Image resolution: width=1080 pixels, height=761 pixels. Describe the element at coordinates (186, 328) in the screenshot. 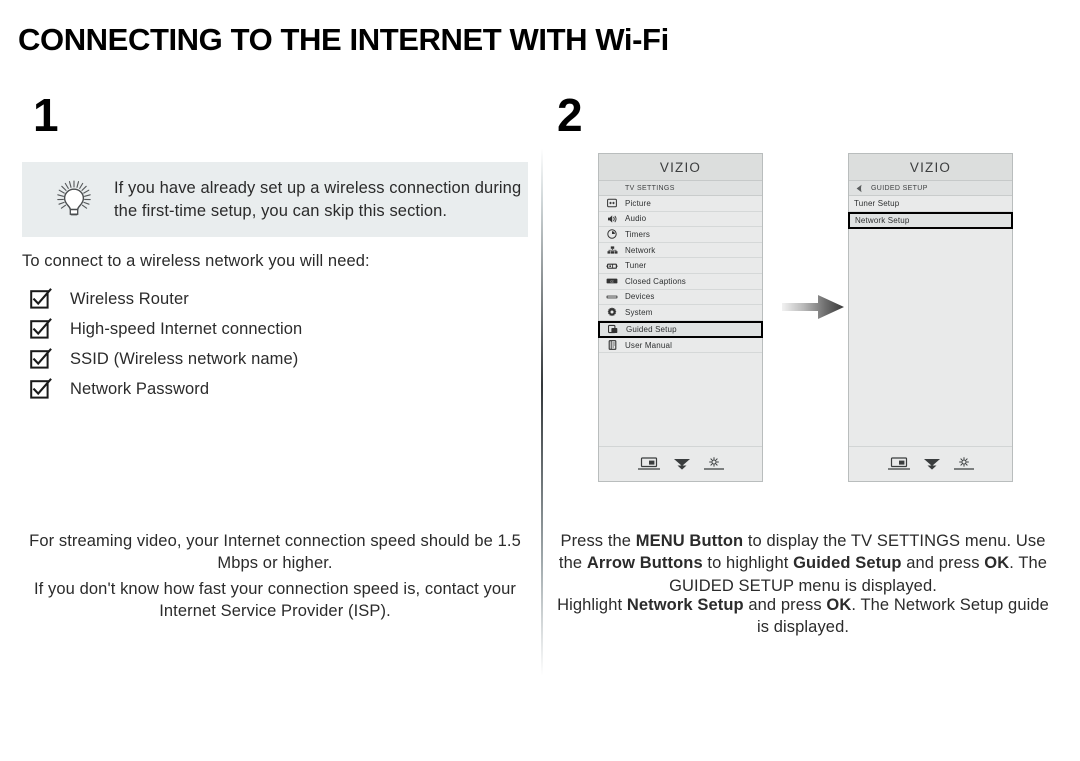

I see `list-item-label: High-speed Internet connection` at that location.